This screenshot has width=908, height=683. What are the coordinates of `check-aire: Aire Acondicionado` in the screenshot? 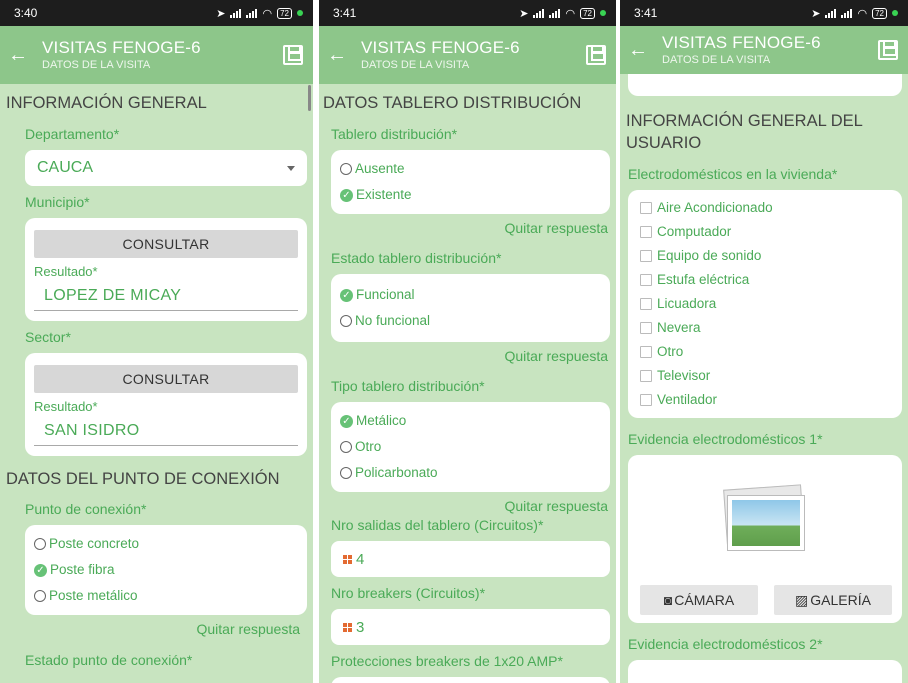 It's located at (765, 208).